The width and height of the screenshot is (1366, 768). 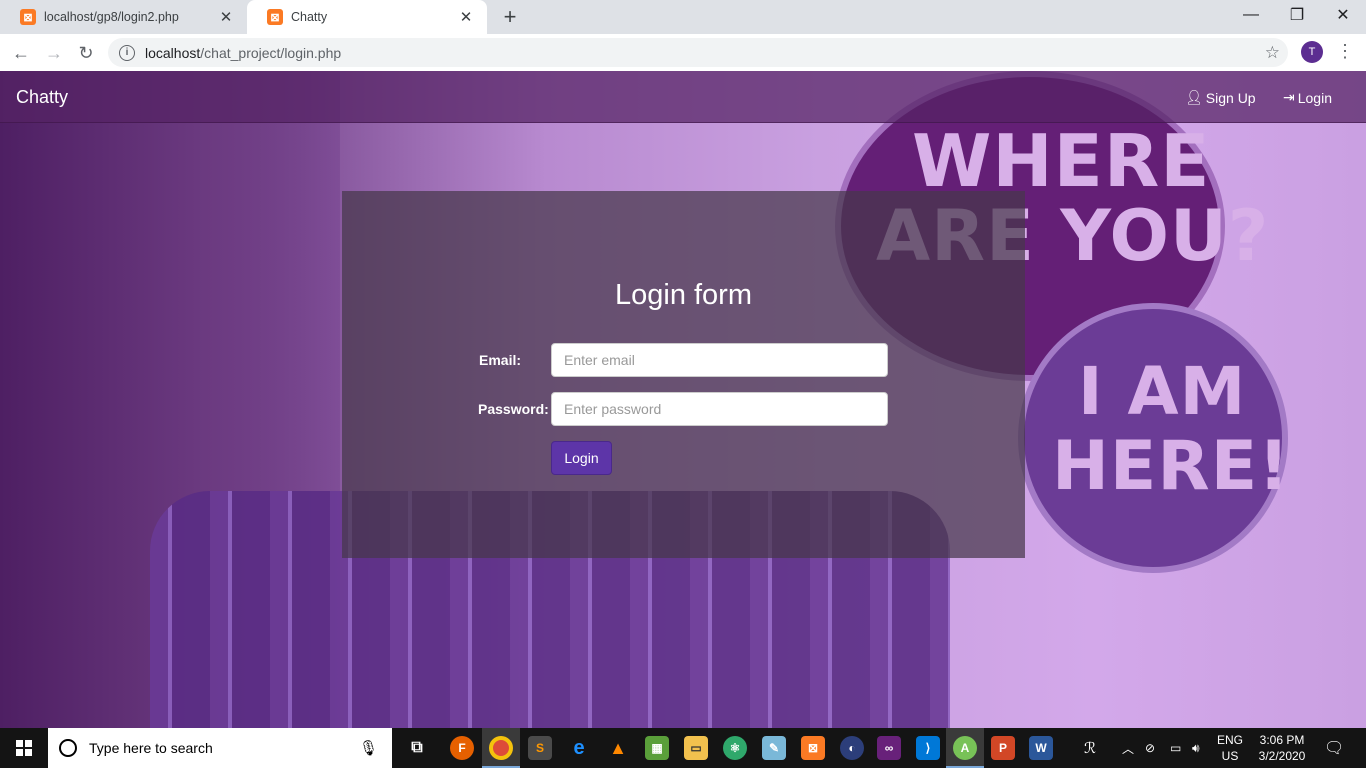 What do you see at coordinates (1282, 740) in the screenshot?
I see `clock-time: 3:06 PM` at bounding box center [1282, 740].